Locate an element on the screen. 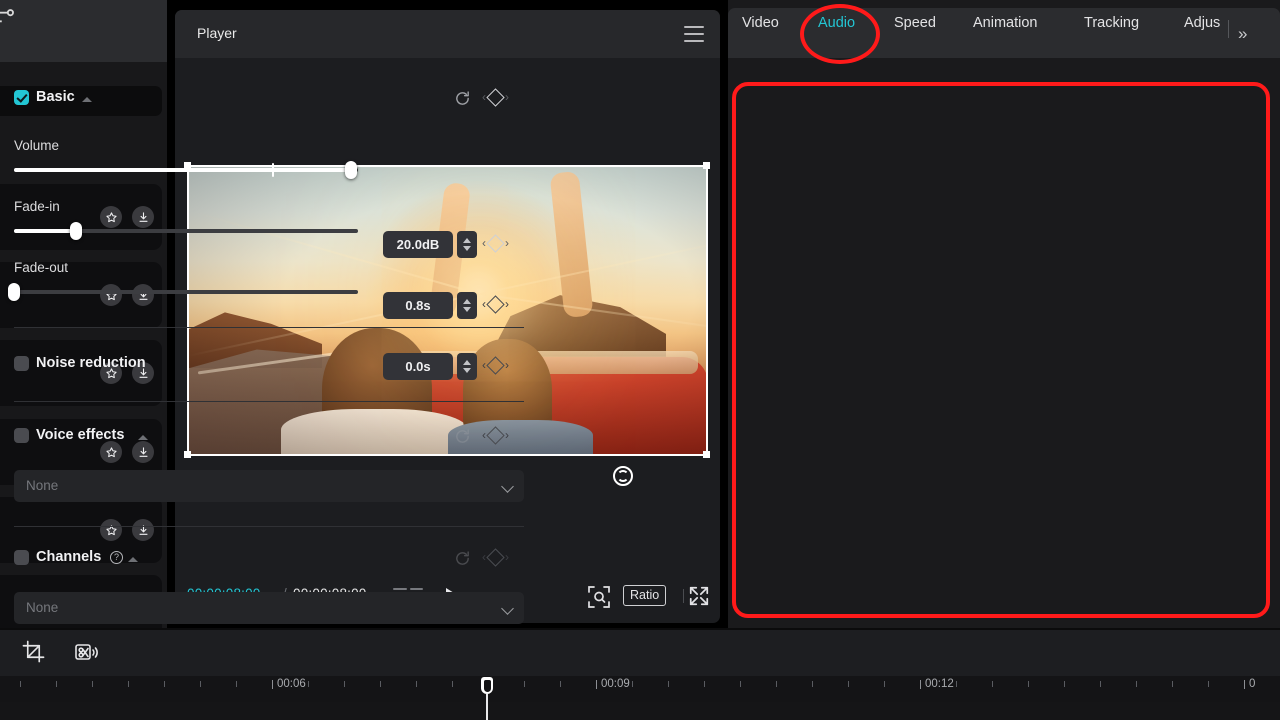 This screenshot has width=1280, height=720. voice-effects-selected-value: None is located at coordinates (42, 485).